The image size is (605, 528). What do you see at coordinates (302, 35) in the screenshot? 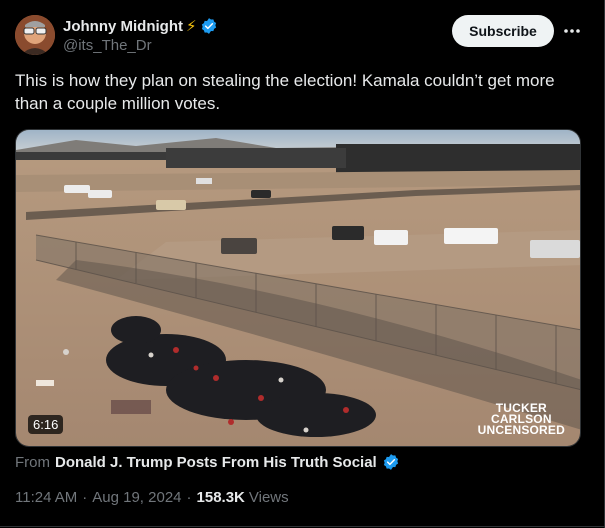
I see `post-header: Johnny Midnight ⚡ @its_The_Dr Subscribe` at bounding box center [302, 35].